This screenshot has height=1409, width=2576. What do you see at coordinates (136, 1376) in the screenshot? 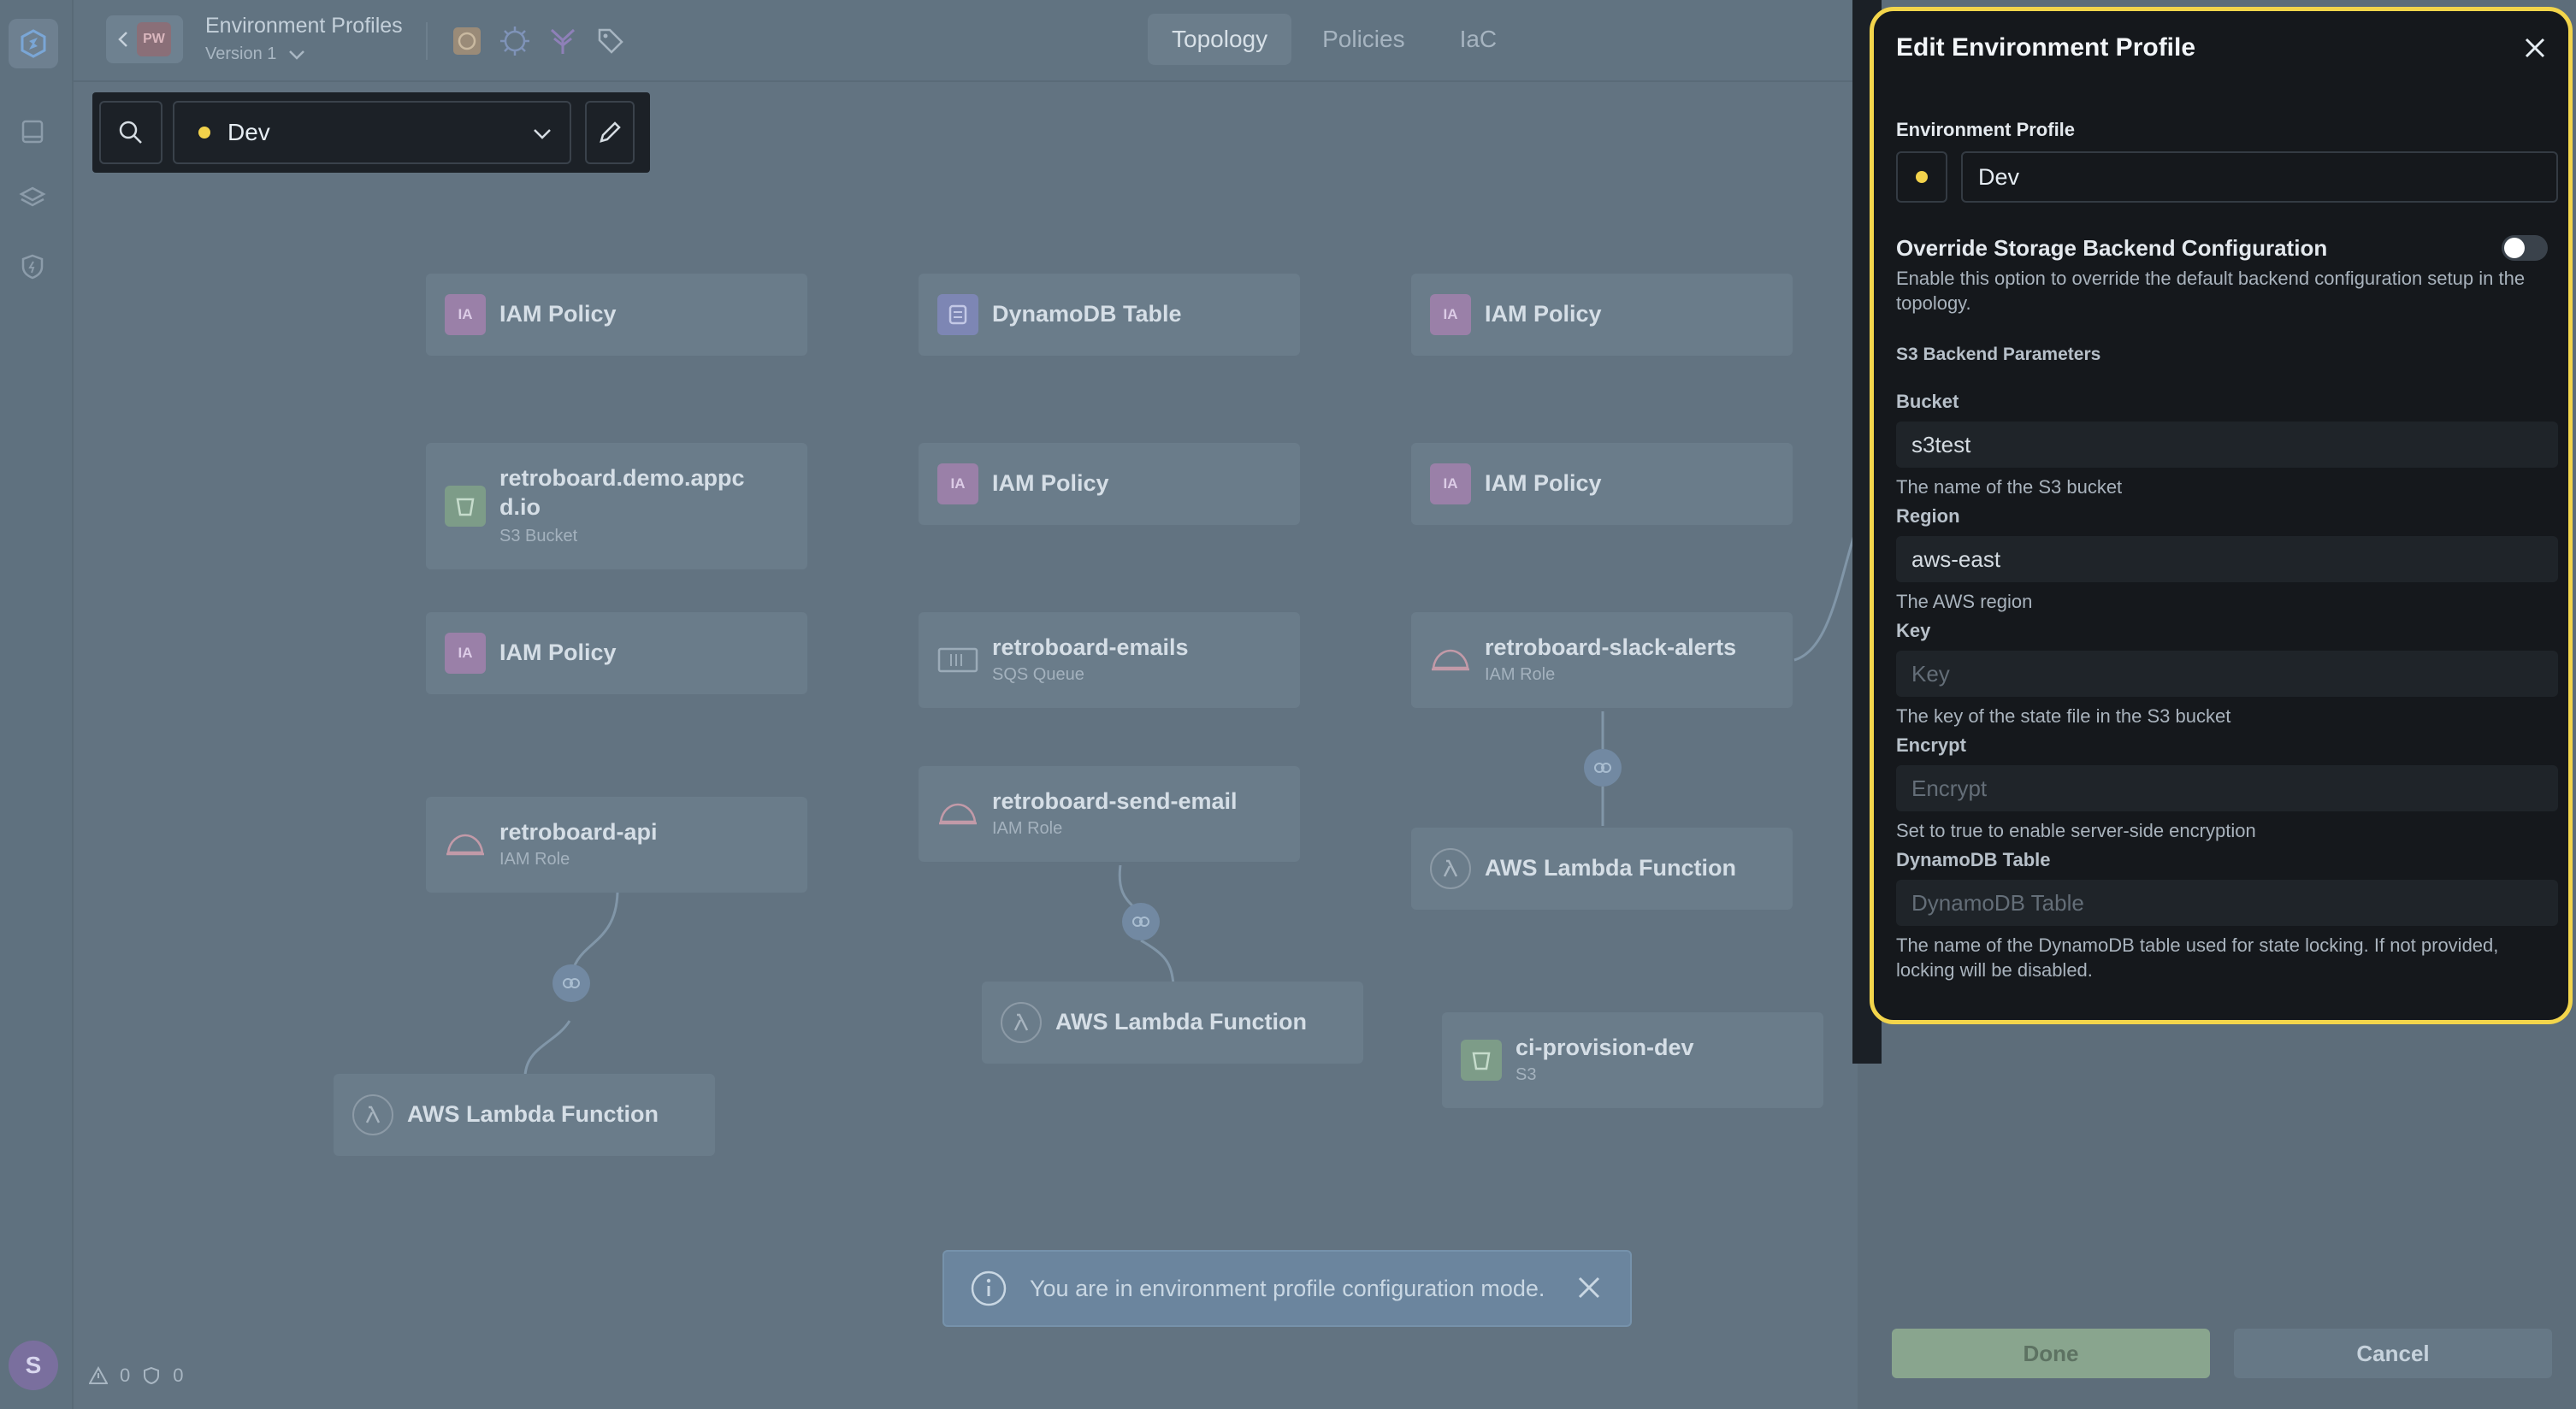
I see `status-bar: 0 0` at bounding box center [136, 1376].